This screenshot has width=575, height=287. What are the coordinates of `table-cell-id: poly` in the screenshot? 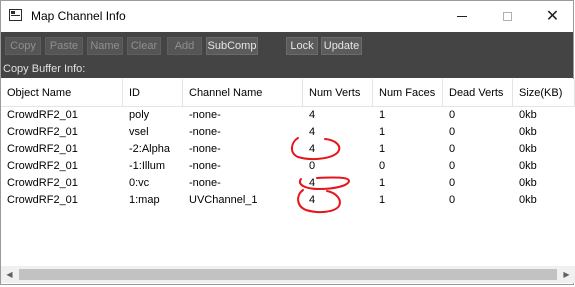 It's located at (153, 115).